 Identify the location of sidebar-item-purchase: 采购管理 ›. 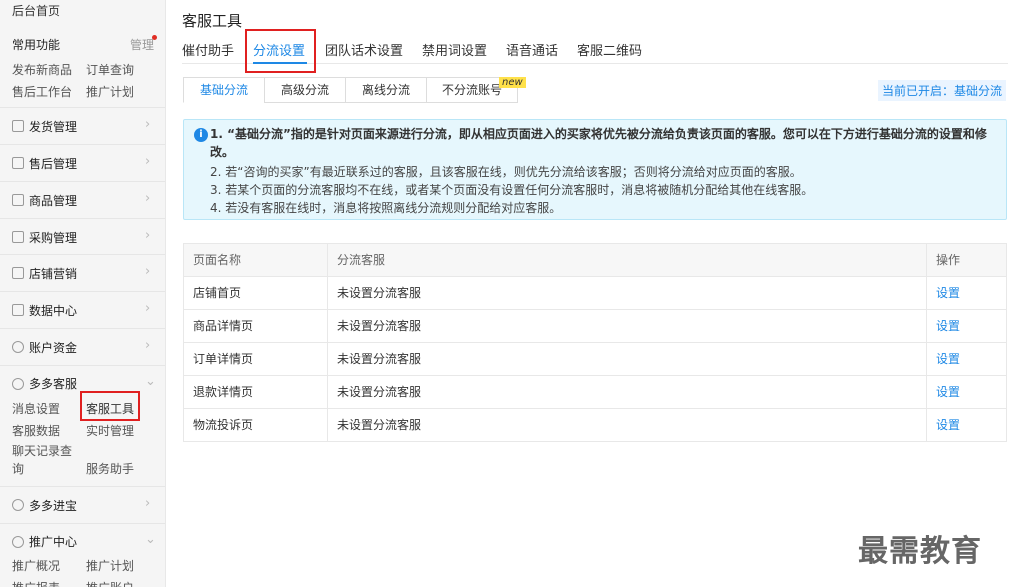
(82, 236).